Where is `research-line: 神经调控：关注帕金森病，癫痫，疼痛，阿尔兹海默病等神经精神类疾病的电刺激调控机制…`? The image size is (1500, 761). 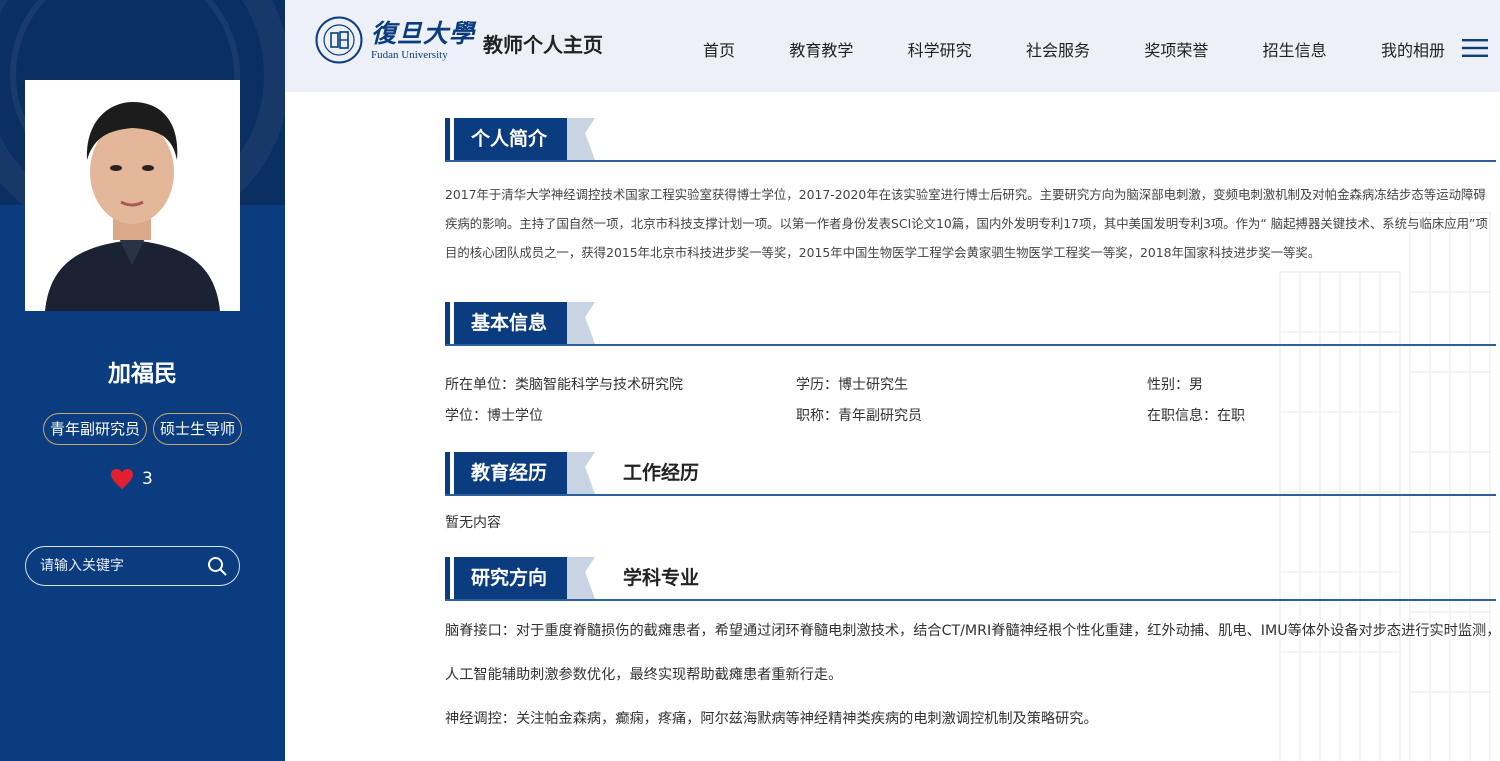 research-line: 神经调控：关注帕金森病，癫痫，疼痛，阿尔兹海默病等神经精神类疾病的电刺激调控机制… is located at coordinates (771, 719).